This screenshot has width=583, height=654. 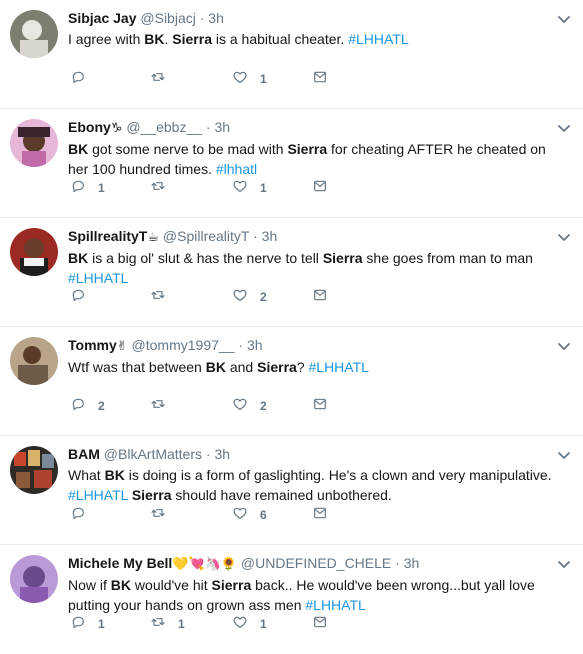 I want to click on author-name: Tommy, so click(x=92, y=345).